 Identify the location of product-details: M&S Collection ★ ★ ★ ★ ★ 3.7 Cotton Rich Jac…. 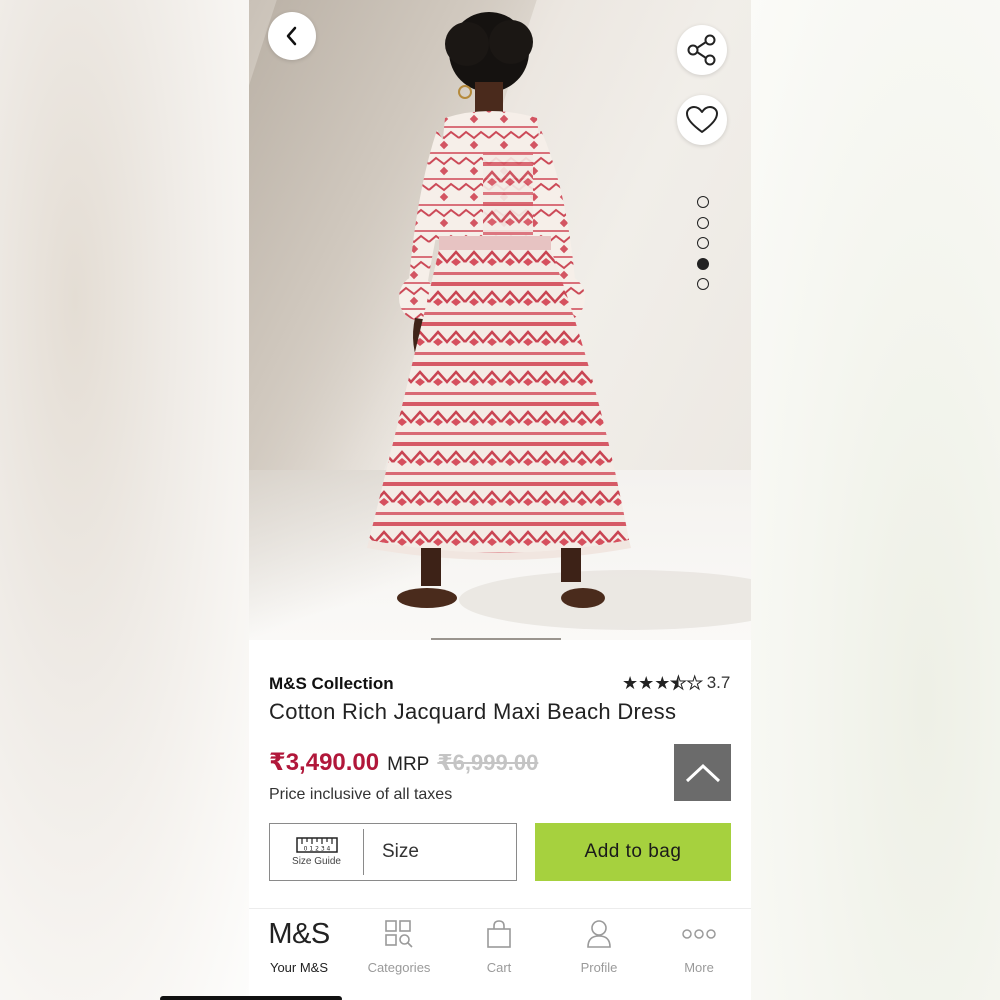
(500, 775).